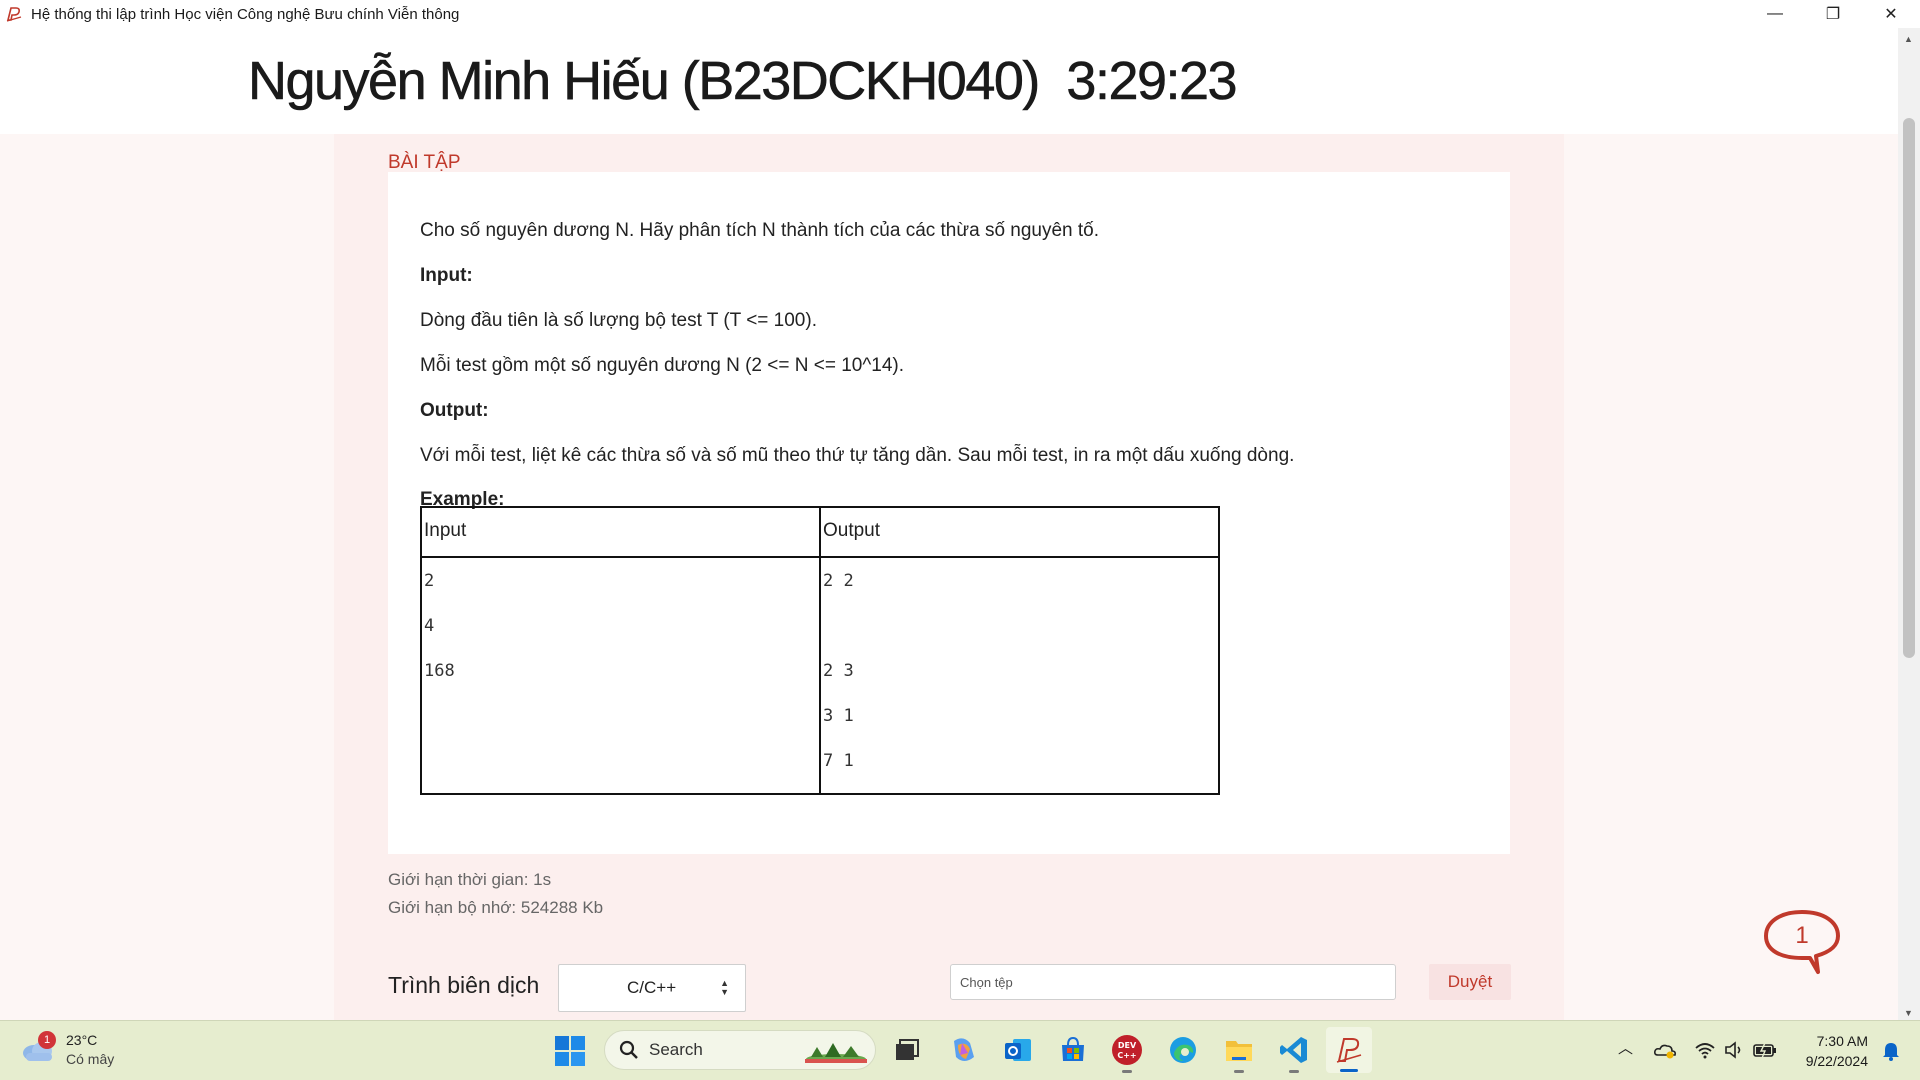  I want to click on scroll-down-icon: ▼, so click(1908, 1013).